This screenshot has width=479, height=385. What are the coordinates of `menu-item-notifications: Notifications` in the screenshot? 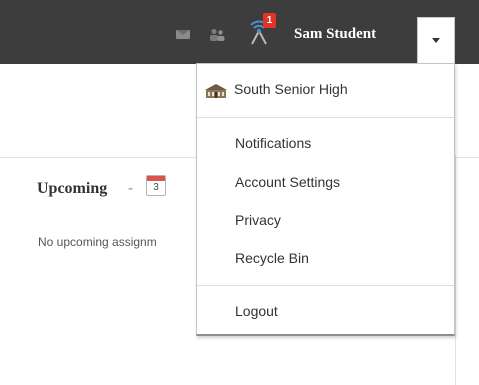 It's located at (273, 143).